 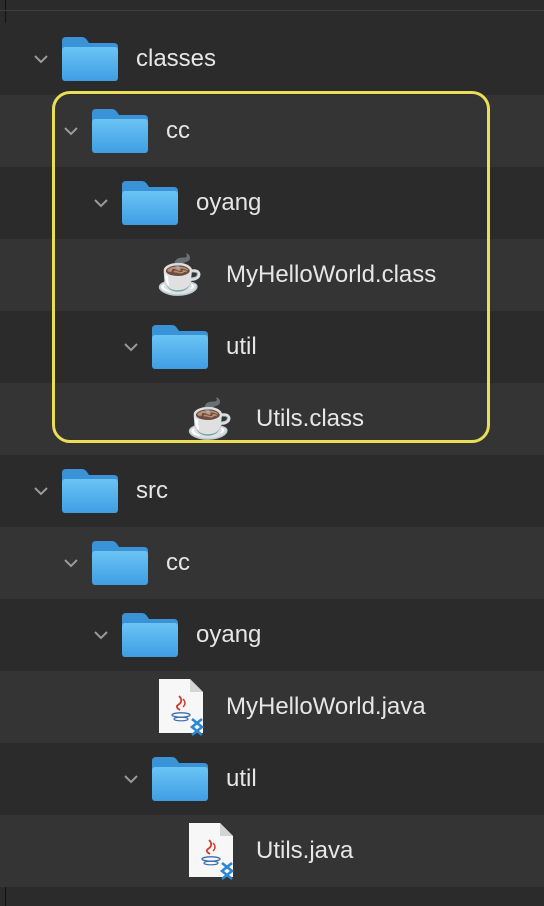 What do you see at coordinates (272, 59) in the screenshot?
I see `tree-row-classes: classes` at bounding box center [272, 59].